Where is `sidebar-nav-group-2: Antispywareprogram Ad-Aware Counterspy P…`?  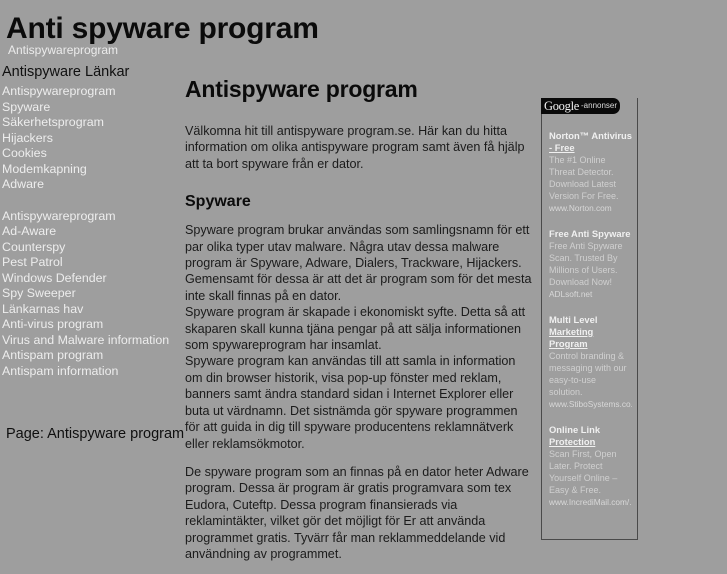
sidebar-nav-group-2: Antispywareprogram Ad-Aware Counterspy P… is located at coordinates (89, 294).